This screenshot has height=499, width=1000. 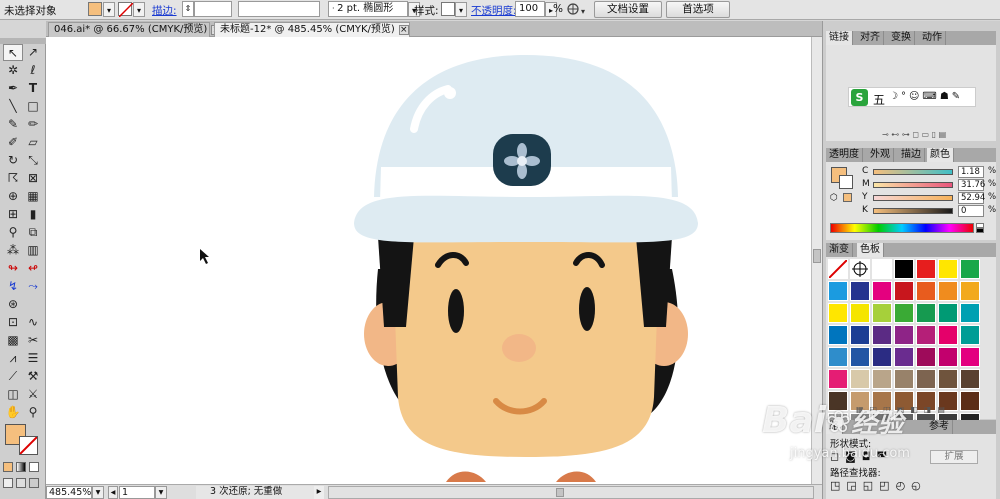 What do you see at coordinates (8, 467) in the screenshot?
I see `color-mode-icon` at bounding box center [8, 467].